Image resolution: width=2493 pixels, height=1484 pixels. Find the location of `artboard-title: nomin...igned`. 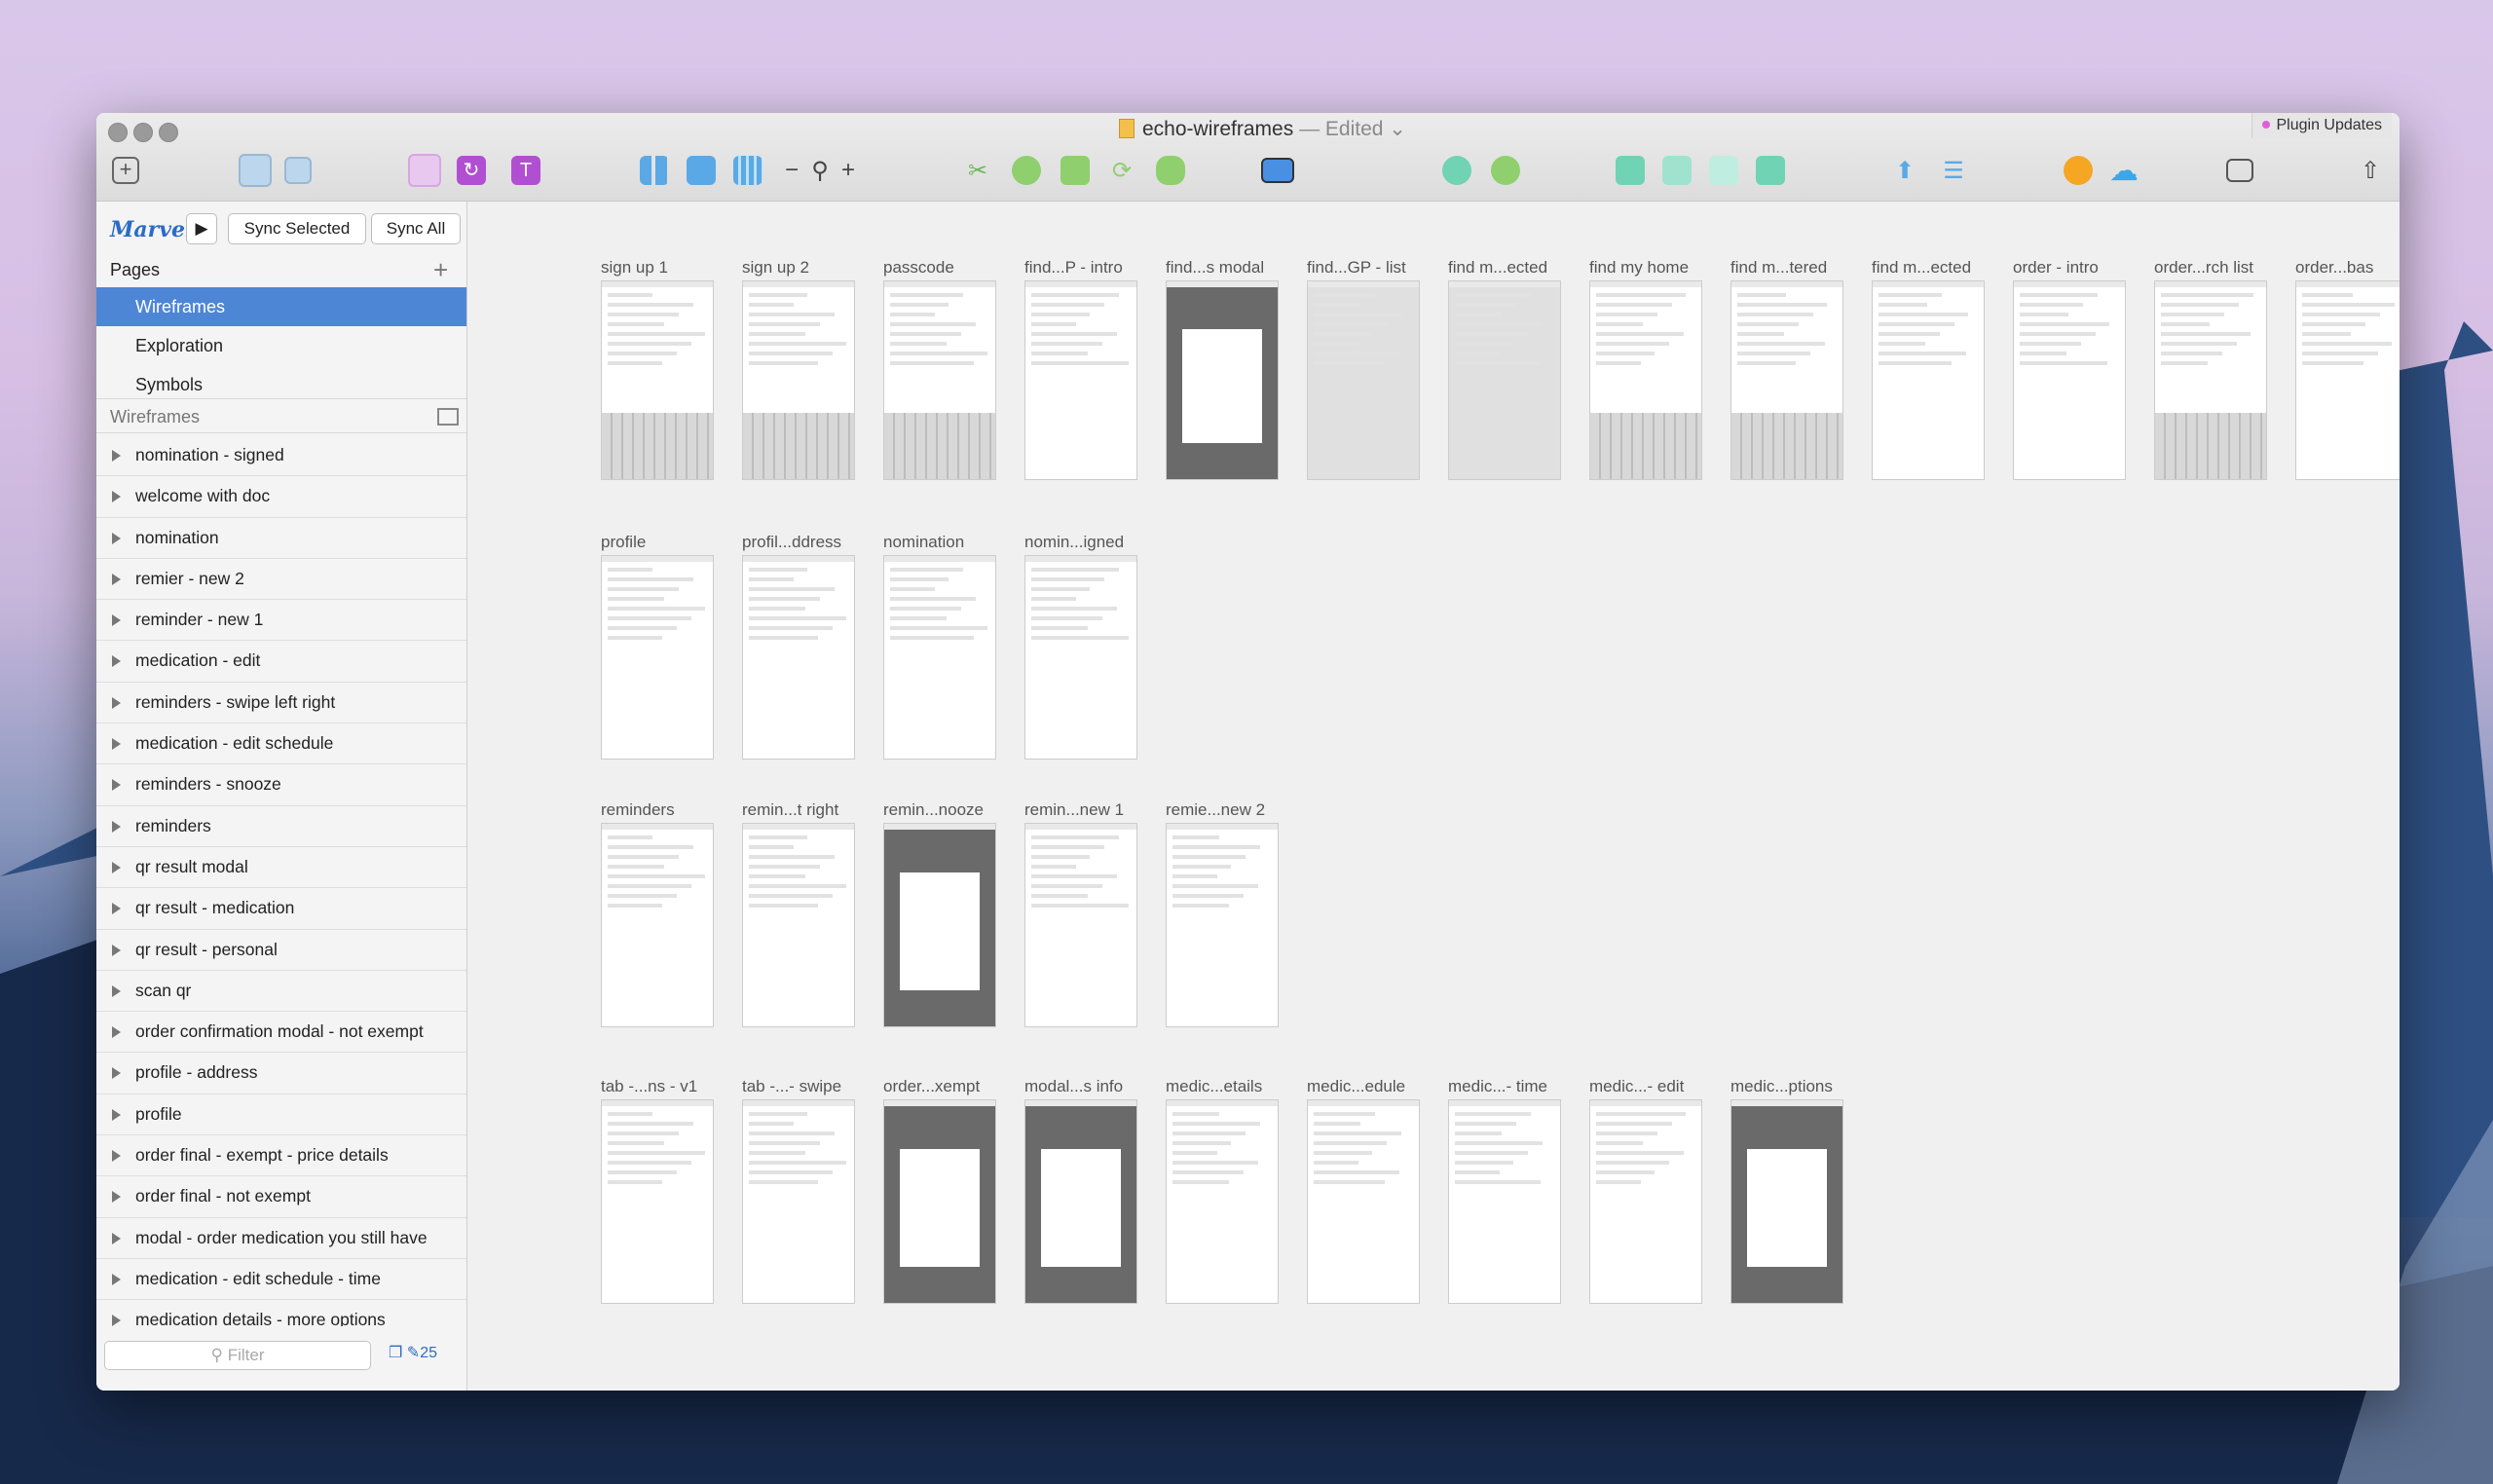

artboard-title: nomin...igned is located at coordinates (1074, 542).